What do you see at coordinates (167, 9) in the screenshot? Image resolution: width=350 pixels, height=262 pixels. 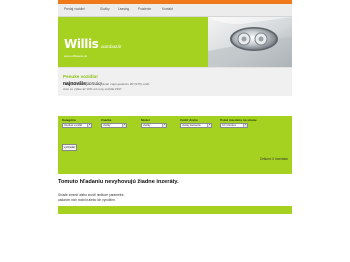 I see `nav-item-kontakt: Kontakt` at bounding box center [167, 9].